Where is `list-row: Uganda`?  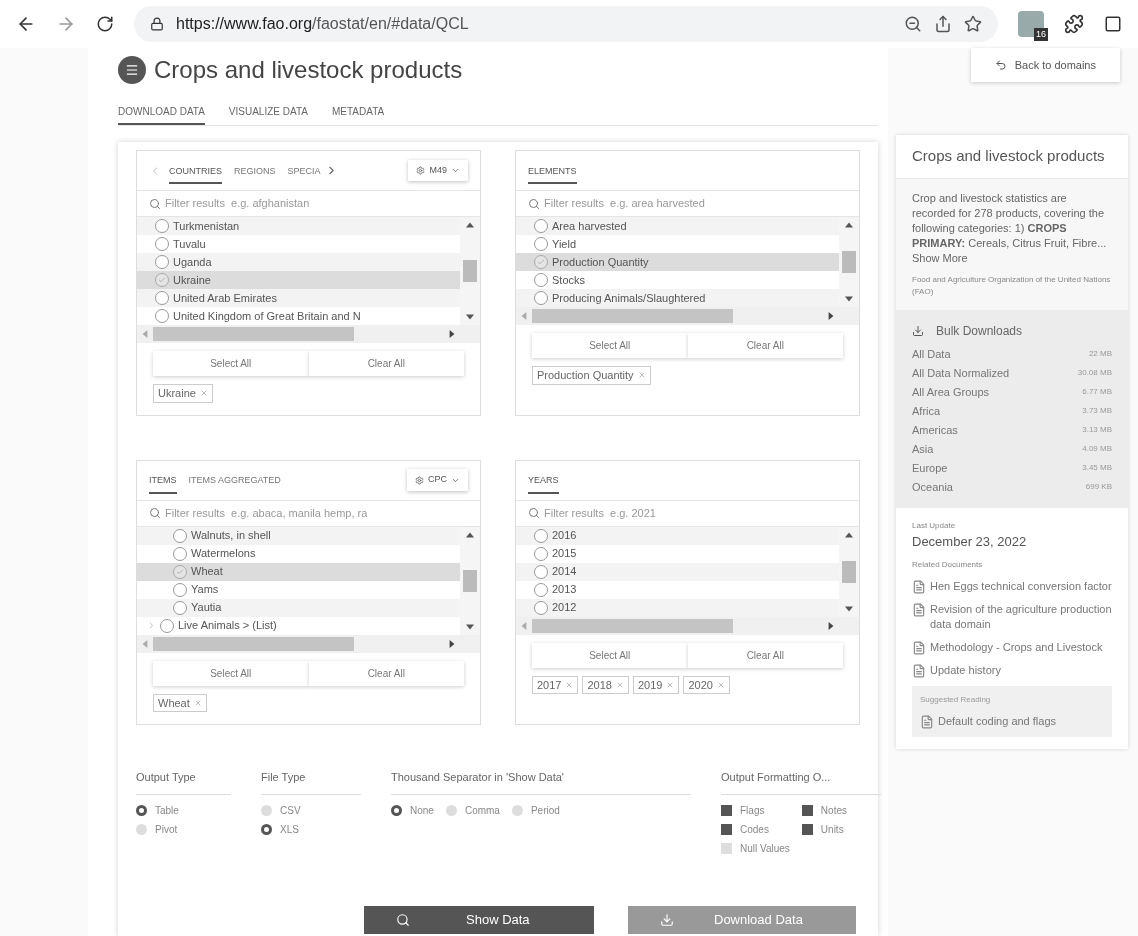 list-row: Uganda is located at coordinates (298, 262).